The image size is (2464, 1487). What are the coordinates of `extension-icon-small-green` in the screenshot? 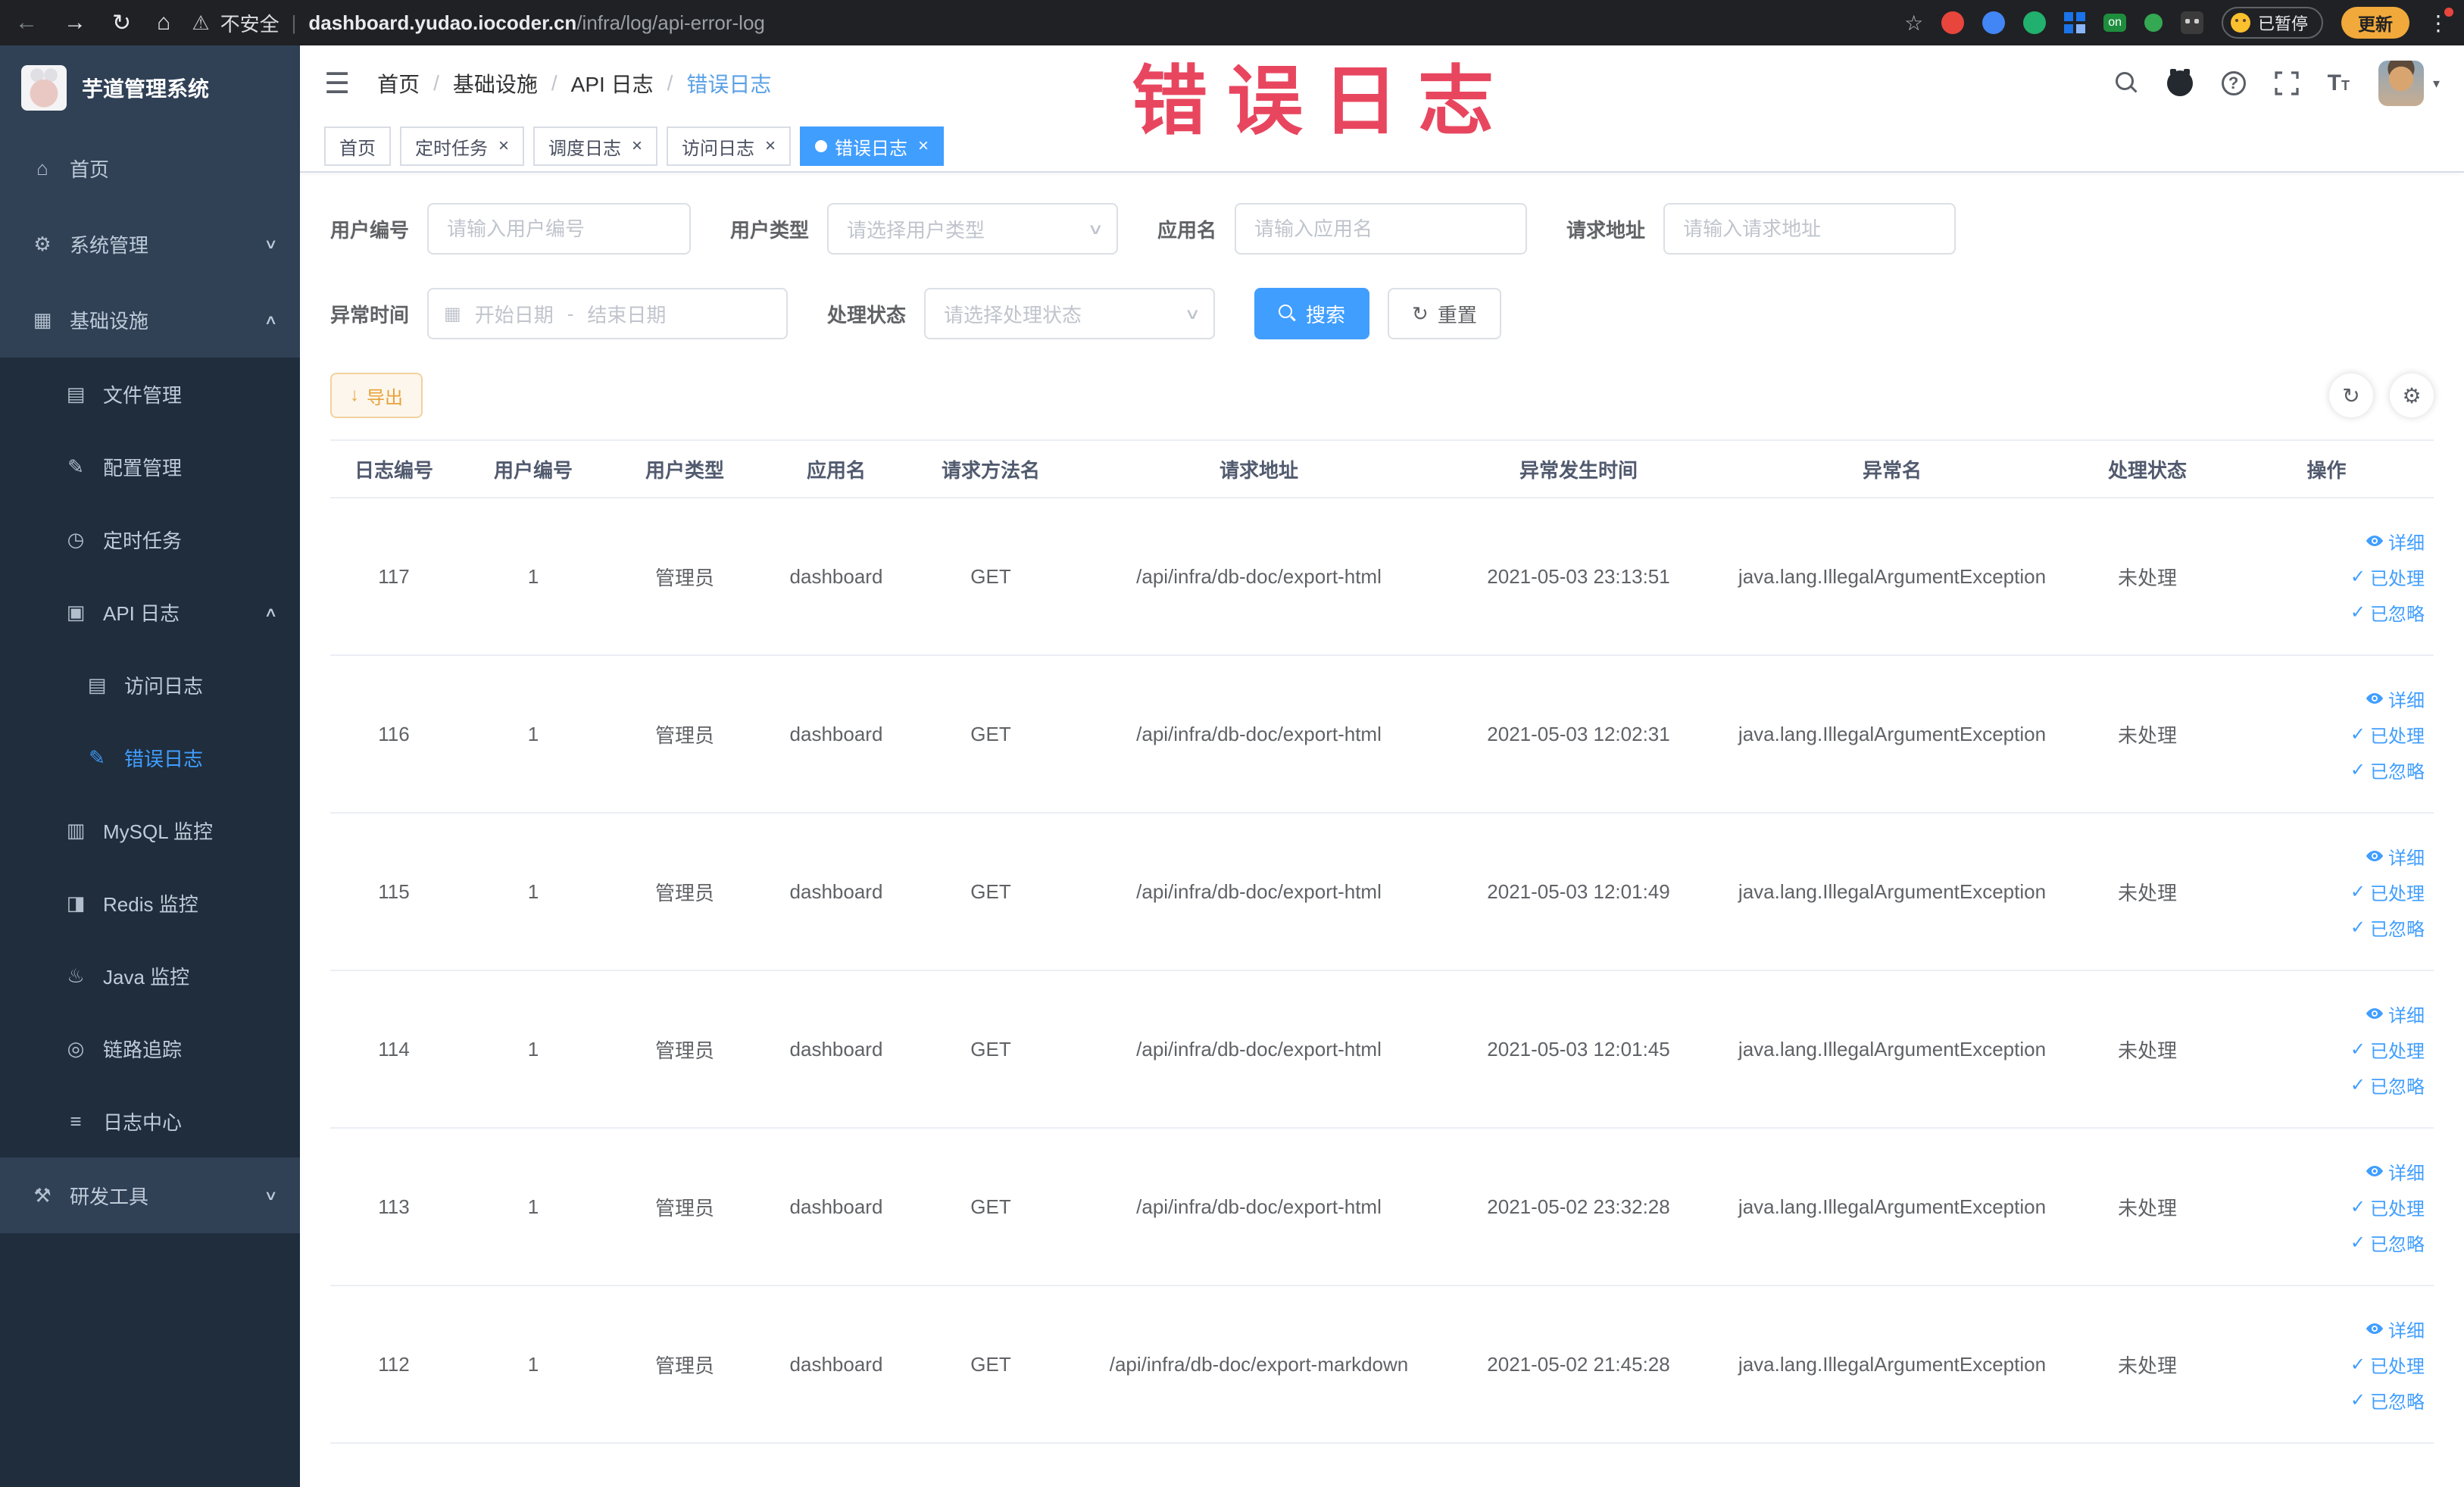 It's located at (2153, 23).